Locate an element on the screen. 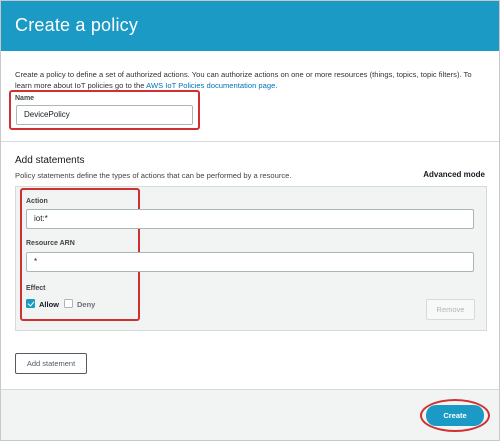 Image resolution: width=500 pixels, height=441 pixels. page-header: Create a policy is located at coordinates (250, 26).